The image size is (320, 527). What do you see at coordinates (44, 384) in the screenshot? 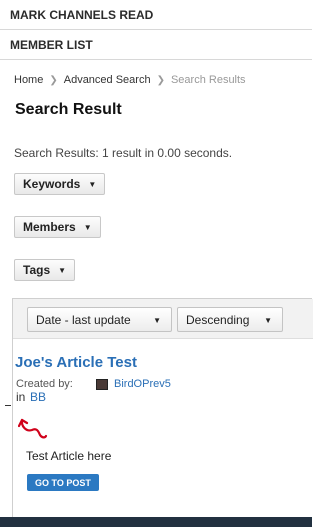
I see `created-by-label: Created by:` at bounding box center [44, 384].